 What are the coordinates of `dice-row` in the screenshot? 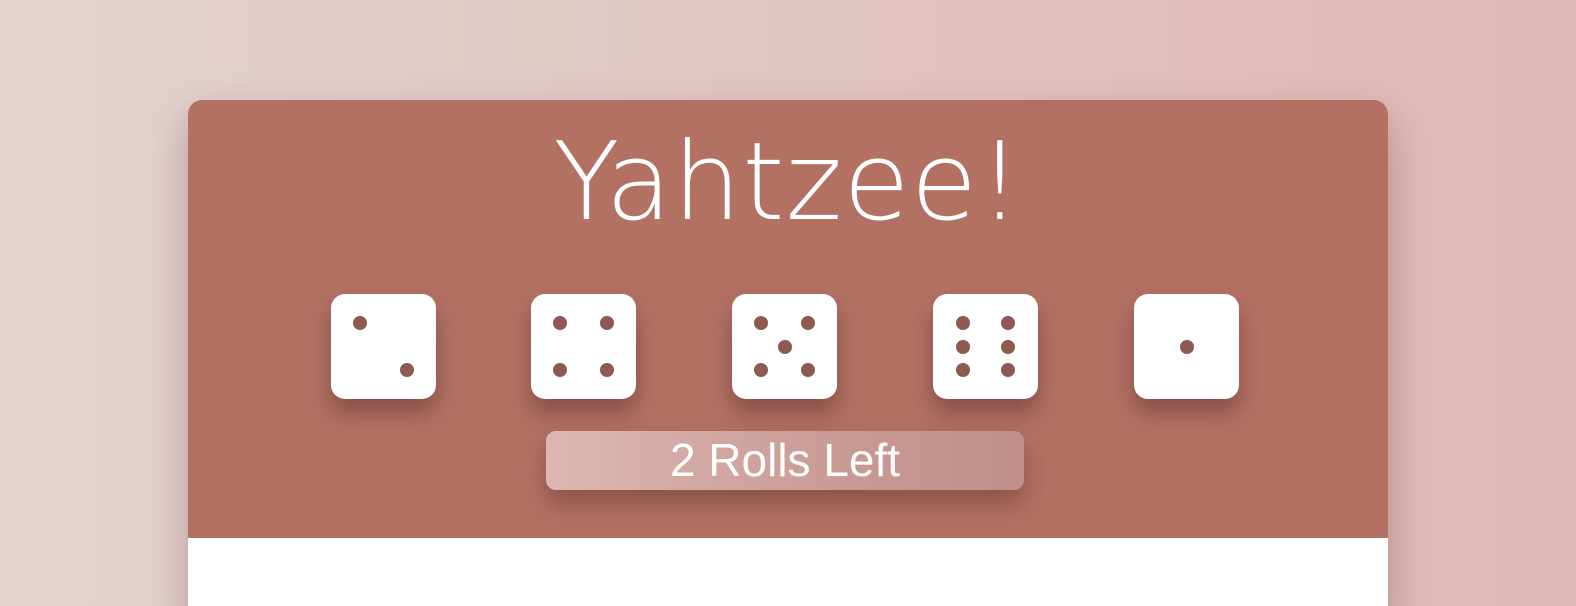 It's located at (788, 347).